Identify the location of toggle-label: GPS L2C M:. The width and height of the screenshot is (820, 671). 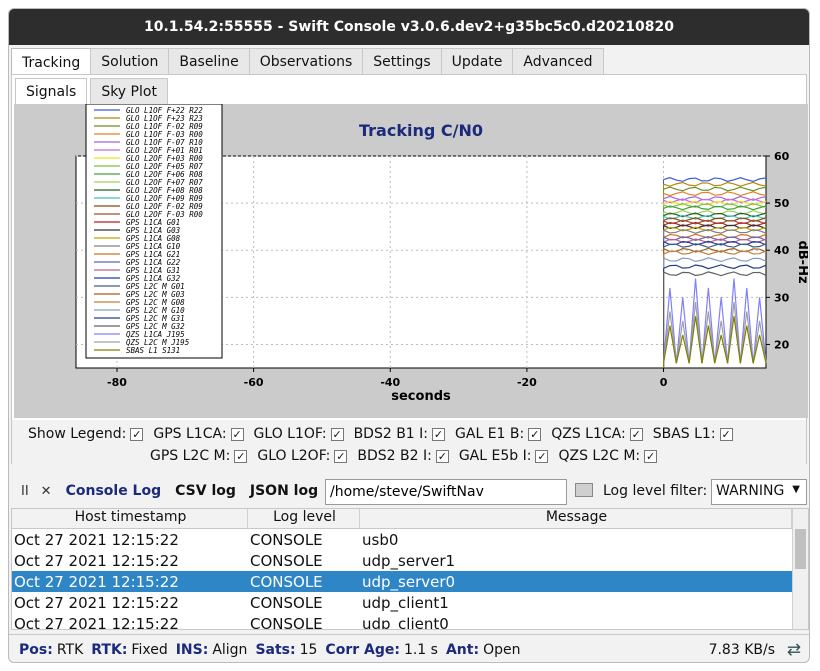
(190, 456).